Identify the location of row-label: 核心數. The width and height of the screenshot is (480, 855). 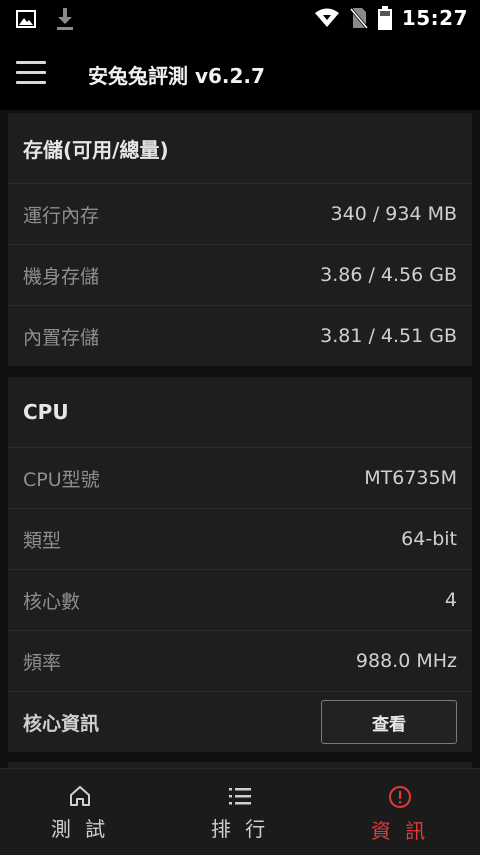
(52, 601).